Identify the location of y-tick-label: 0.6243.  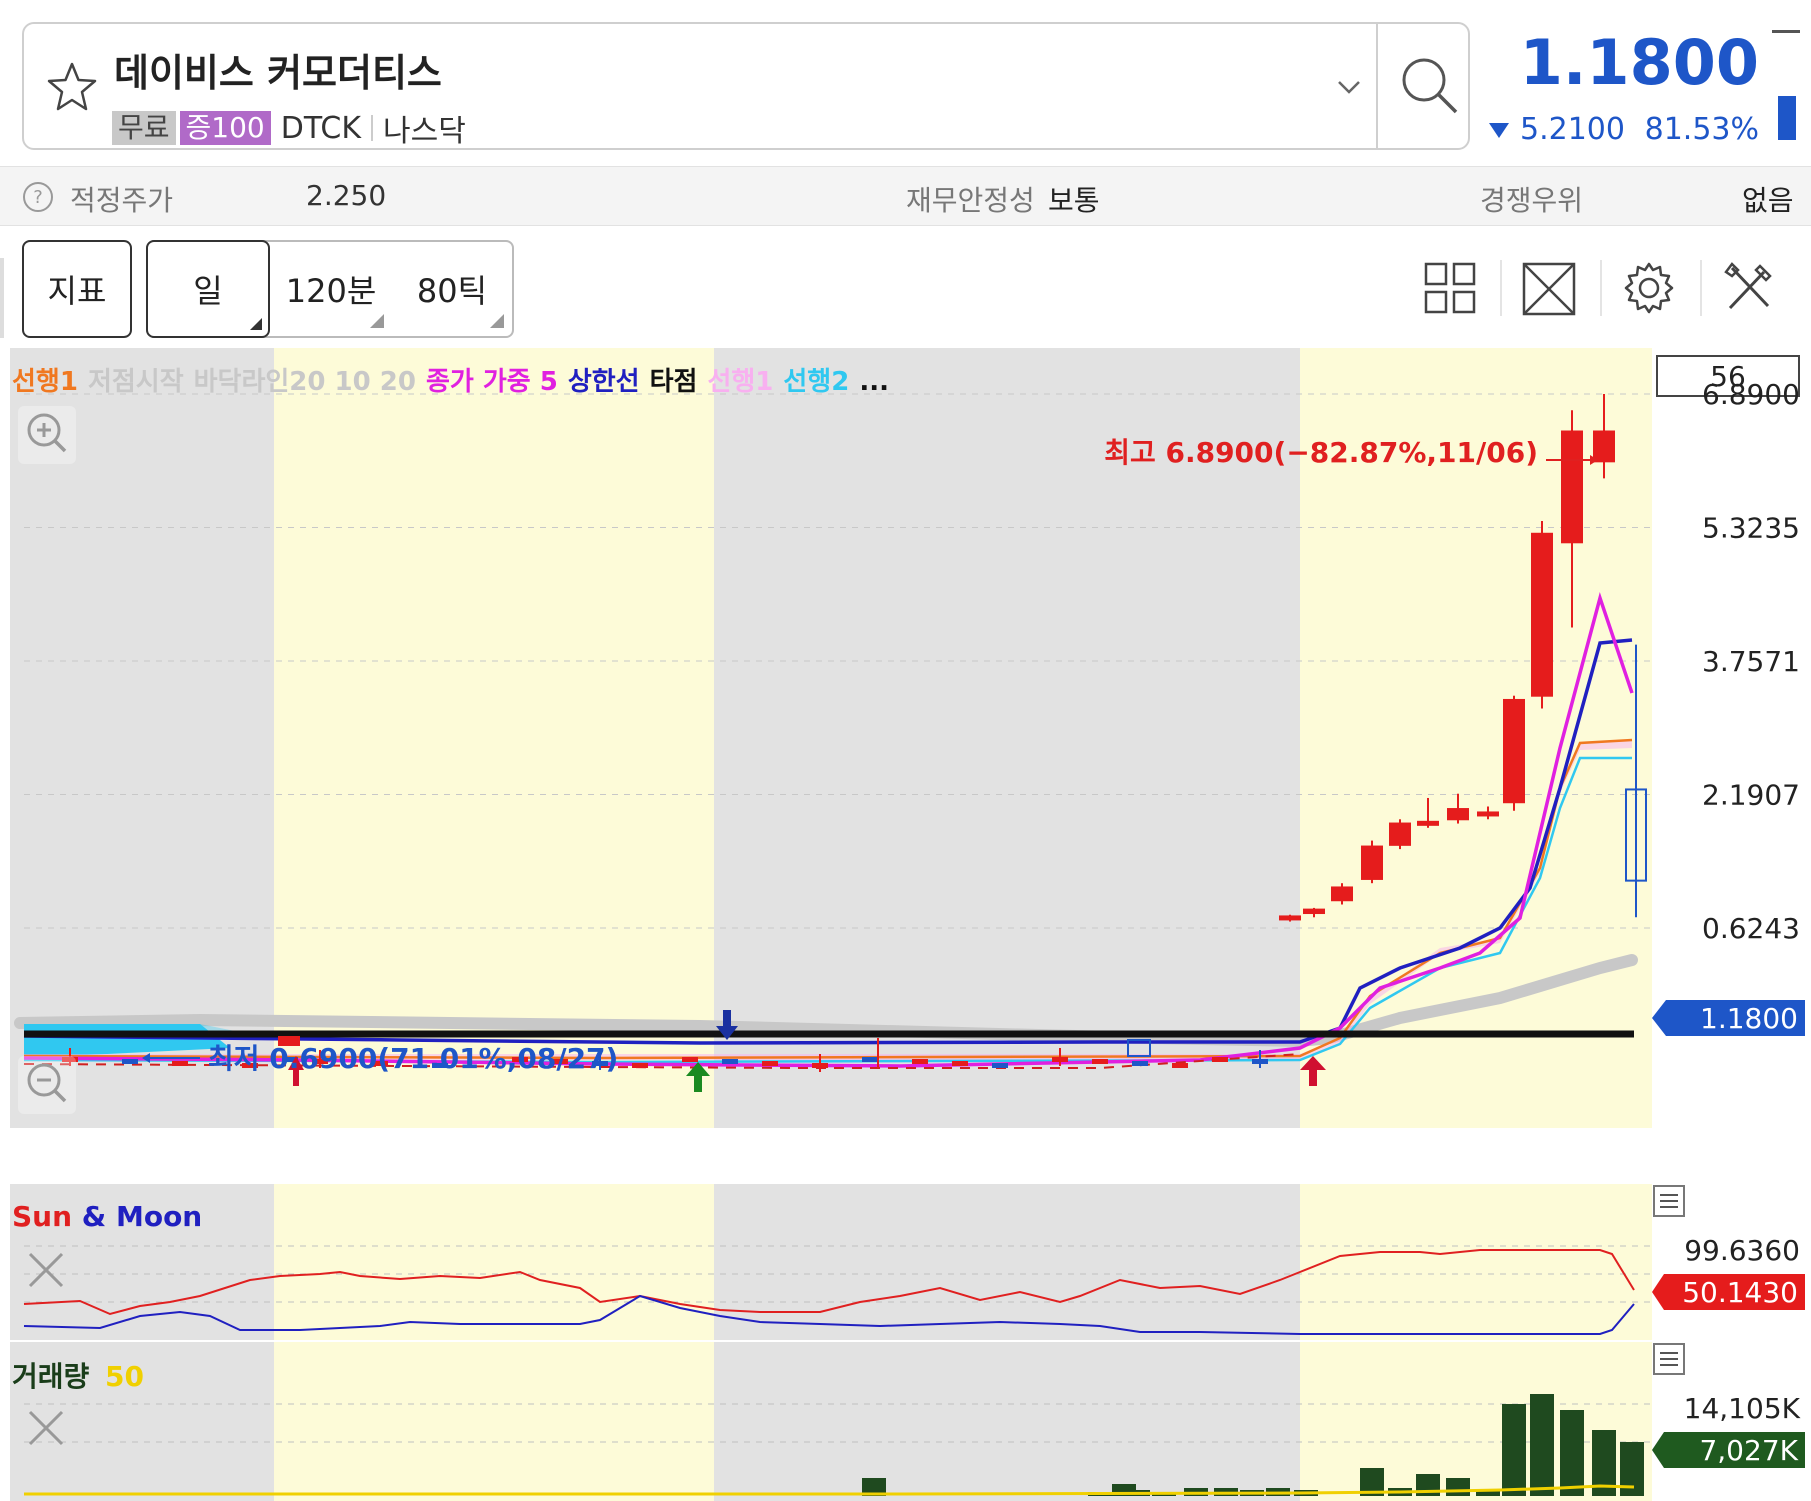
(1751, 928).